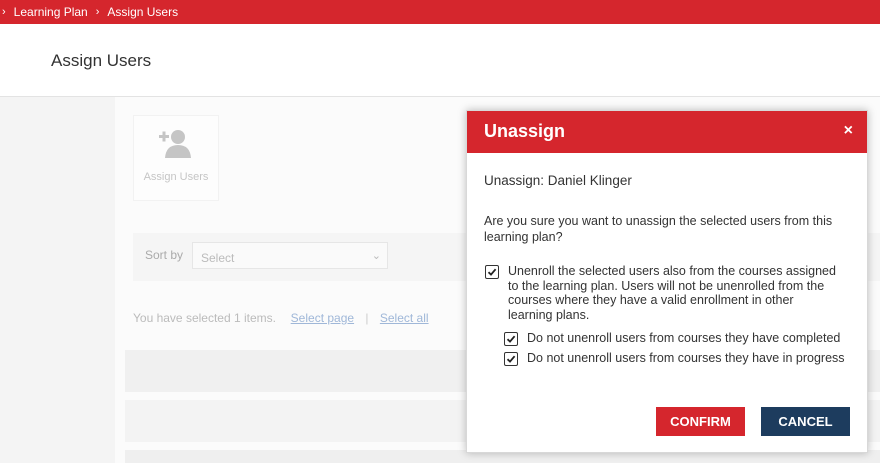 Image resolution: width=880 pixels, height=463 pixels. Describe the element at coordinates (164, 255) in the screenshot. I see `sort-label: Sort by` at that location.